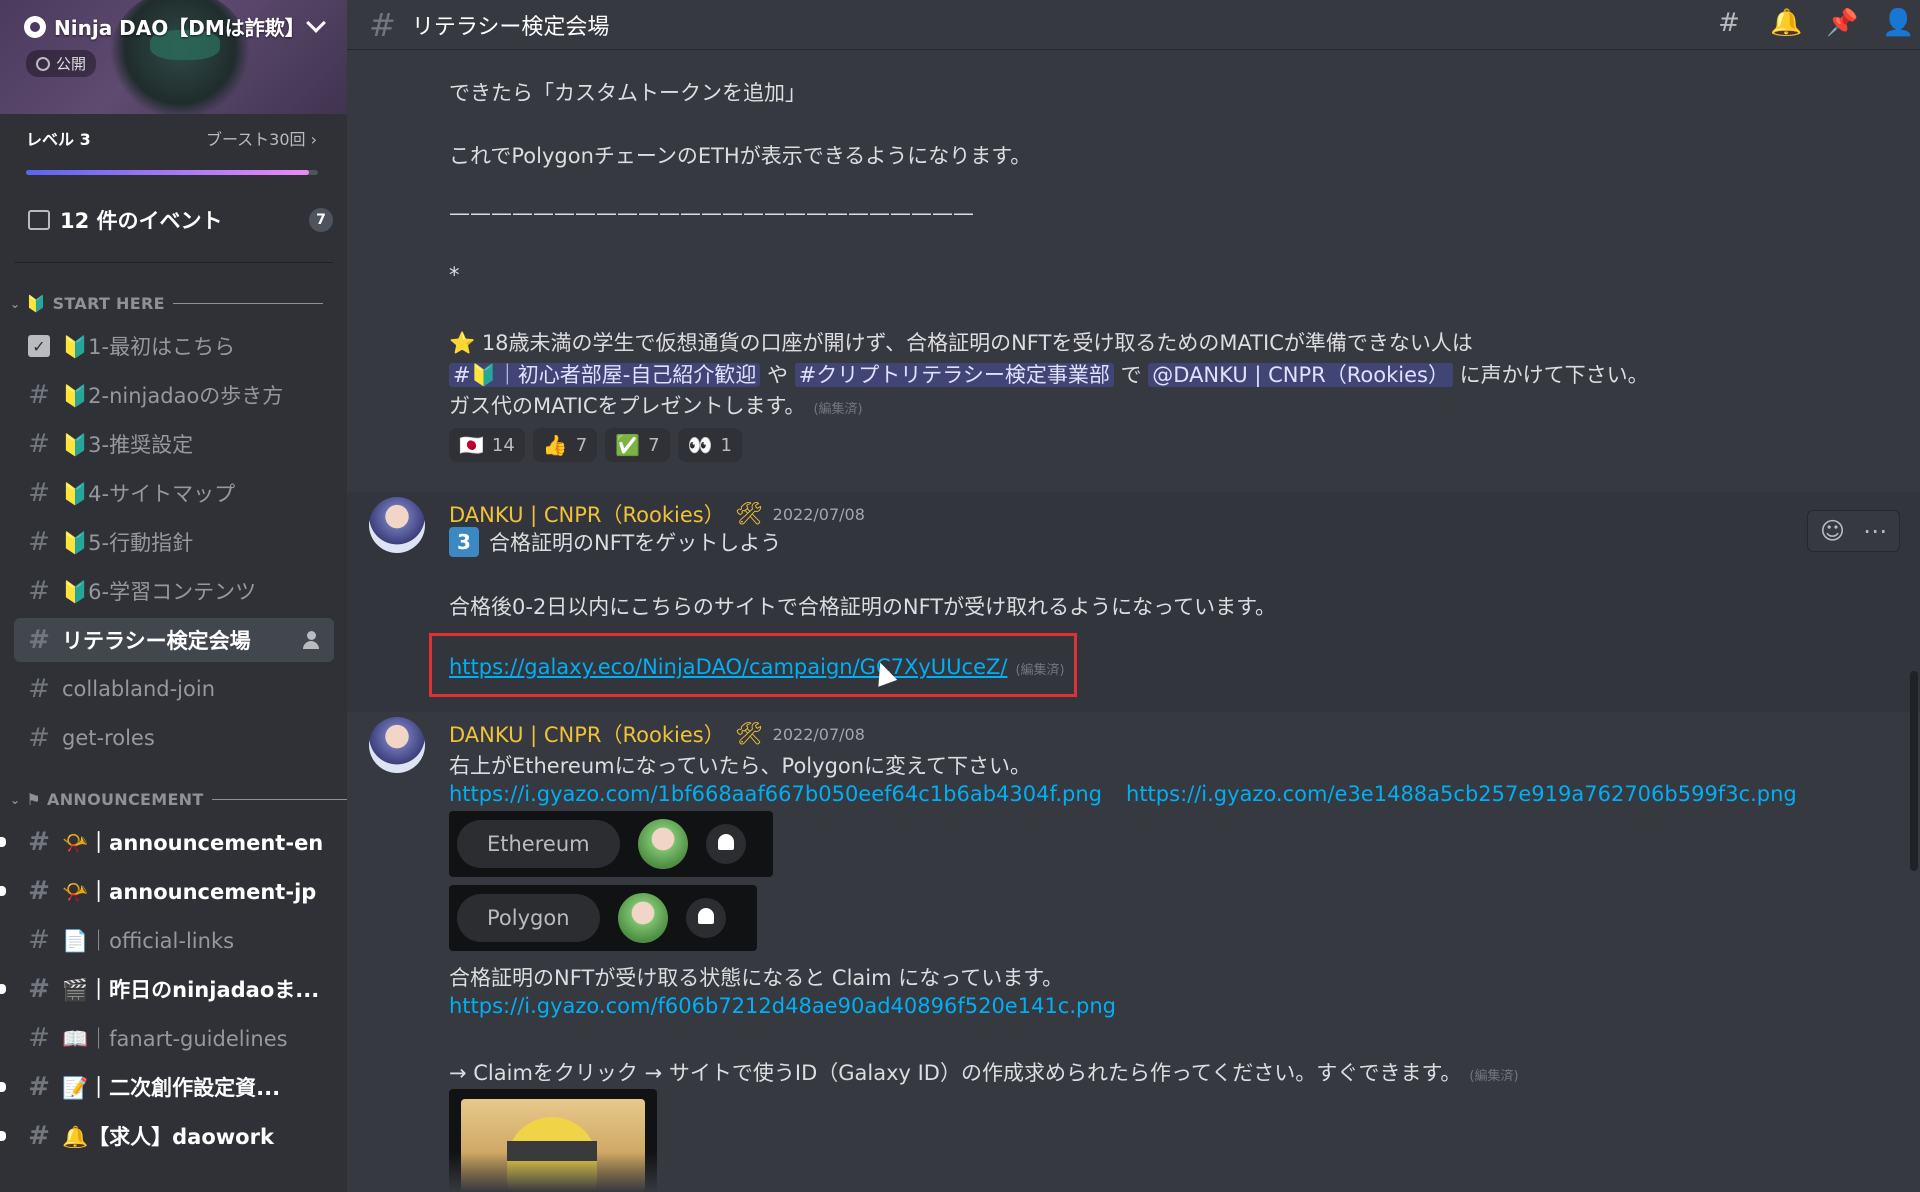 The height and width of the screenshot is (1192, 1920). I want to click on beginner-leaf-icon: 🔰, so click(36, 303).